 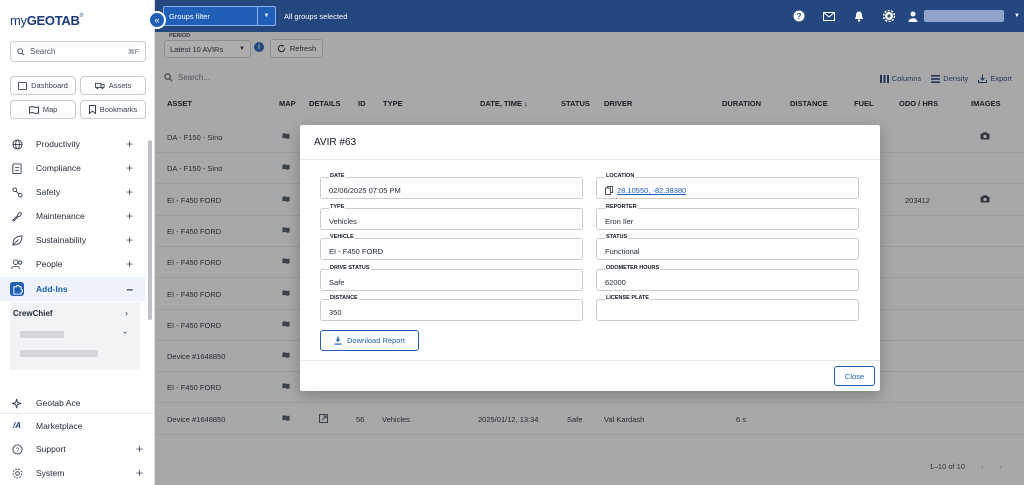 I want to click on user-icon, so click(x=913, y=16).